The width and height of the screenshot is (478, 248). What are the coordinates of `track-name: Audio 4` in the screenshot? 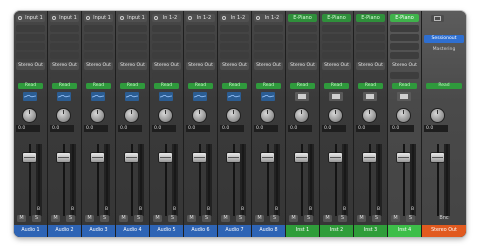 It's located at (132, 231).